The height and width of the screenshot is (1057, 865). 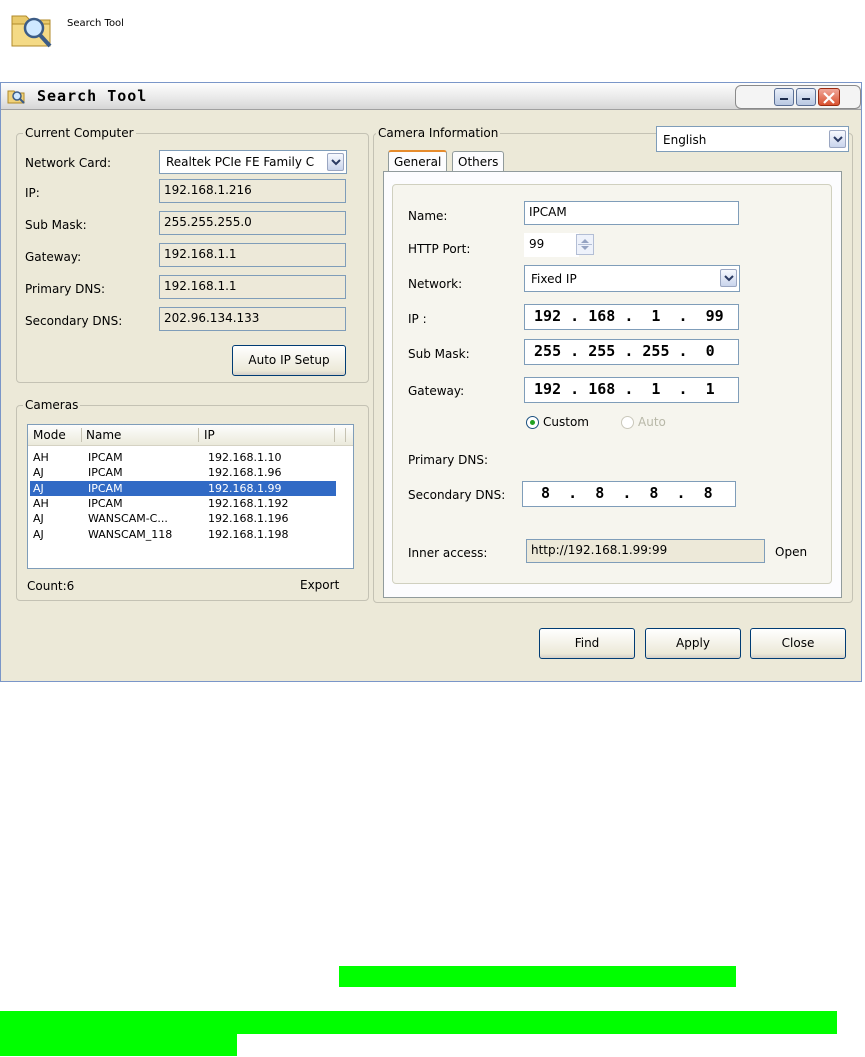 I want to click on camera-count: Count:6, so click(x=51, y=586).